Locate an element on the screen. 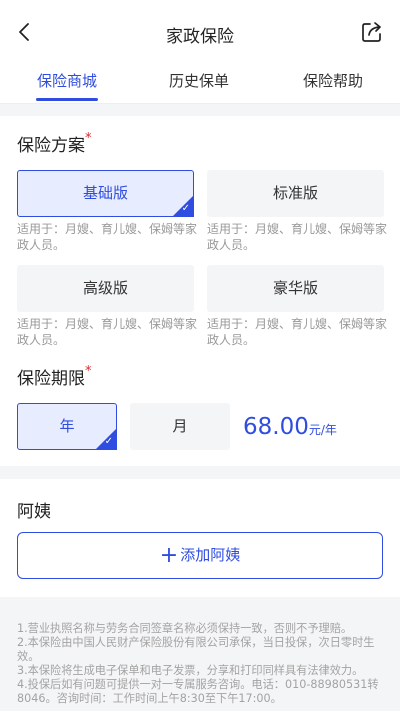 Image resolution: width=400 pixels, height=711 pixels. plan-option-label: 豪华版 is located at coordinates (295, 288).